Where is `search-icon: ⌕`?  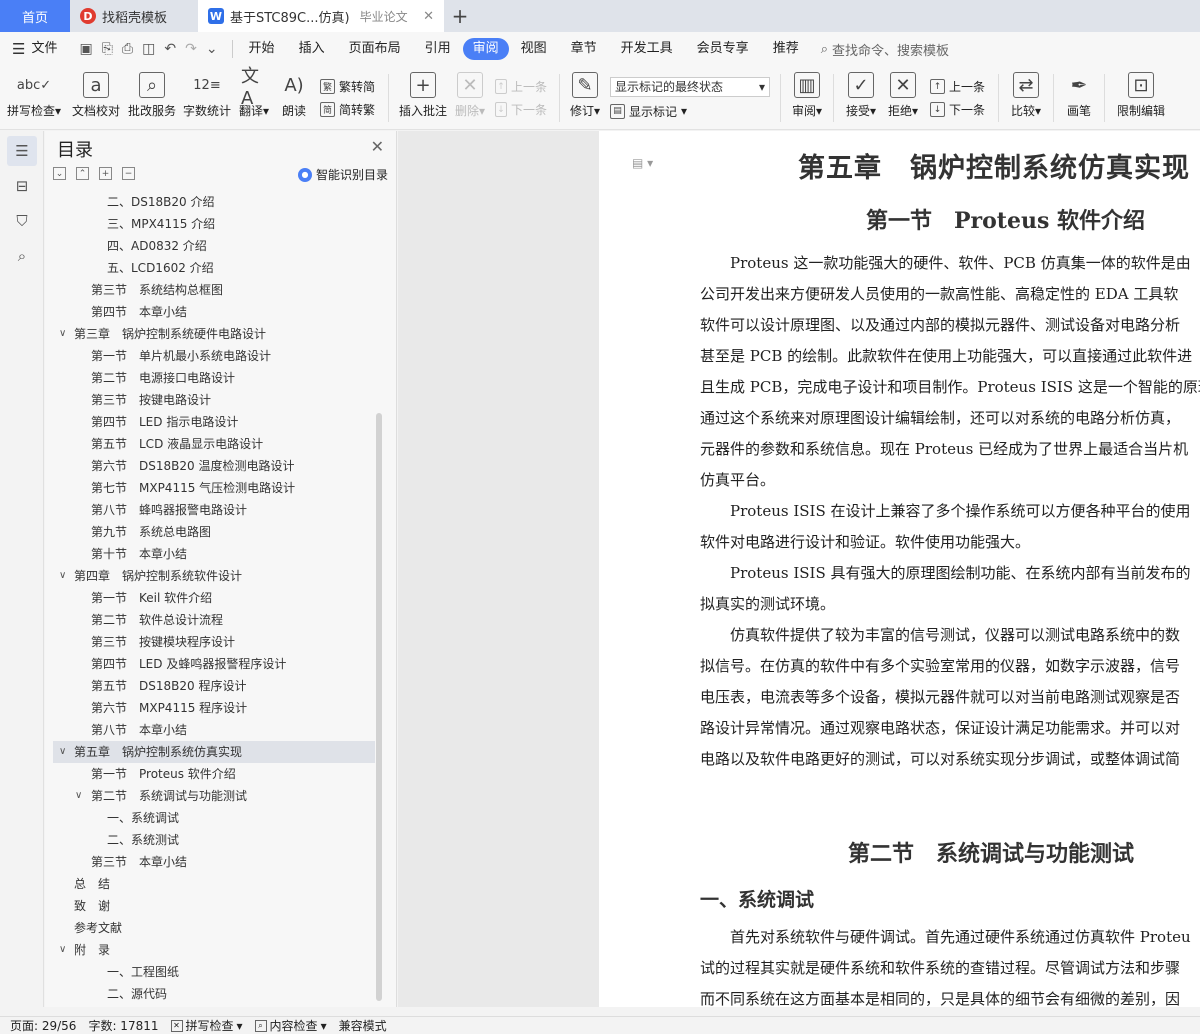 search-icon: ⌕ is located at coordinates (22, 256).